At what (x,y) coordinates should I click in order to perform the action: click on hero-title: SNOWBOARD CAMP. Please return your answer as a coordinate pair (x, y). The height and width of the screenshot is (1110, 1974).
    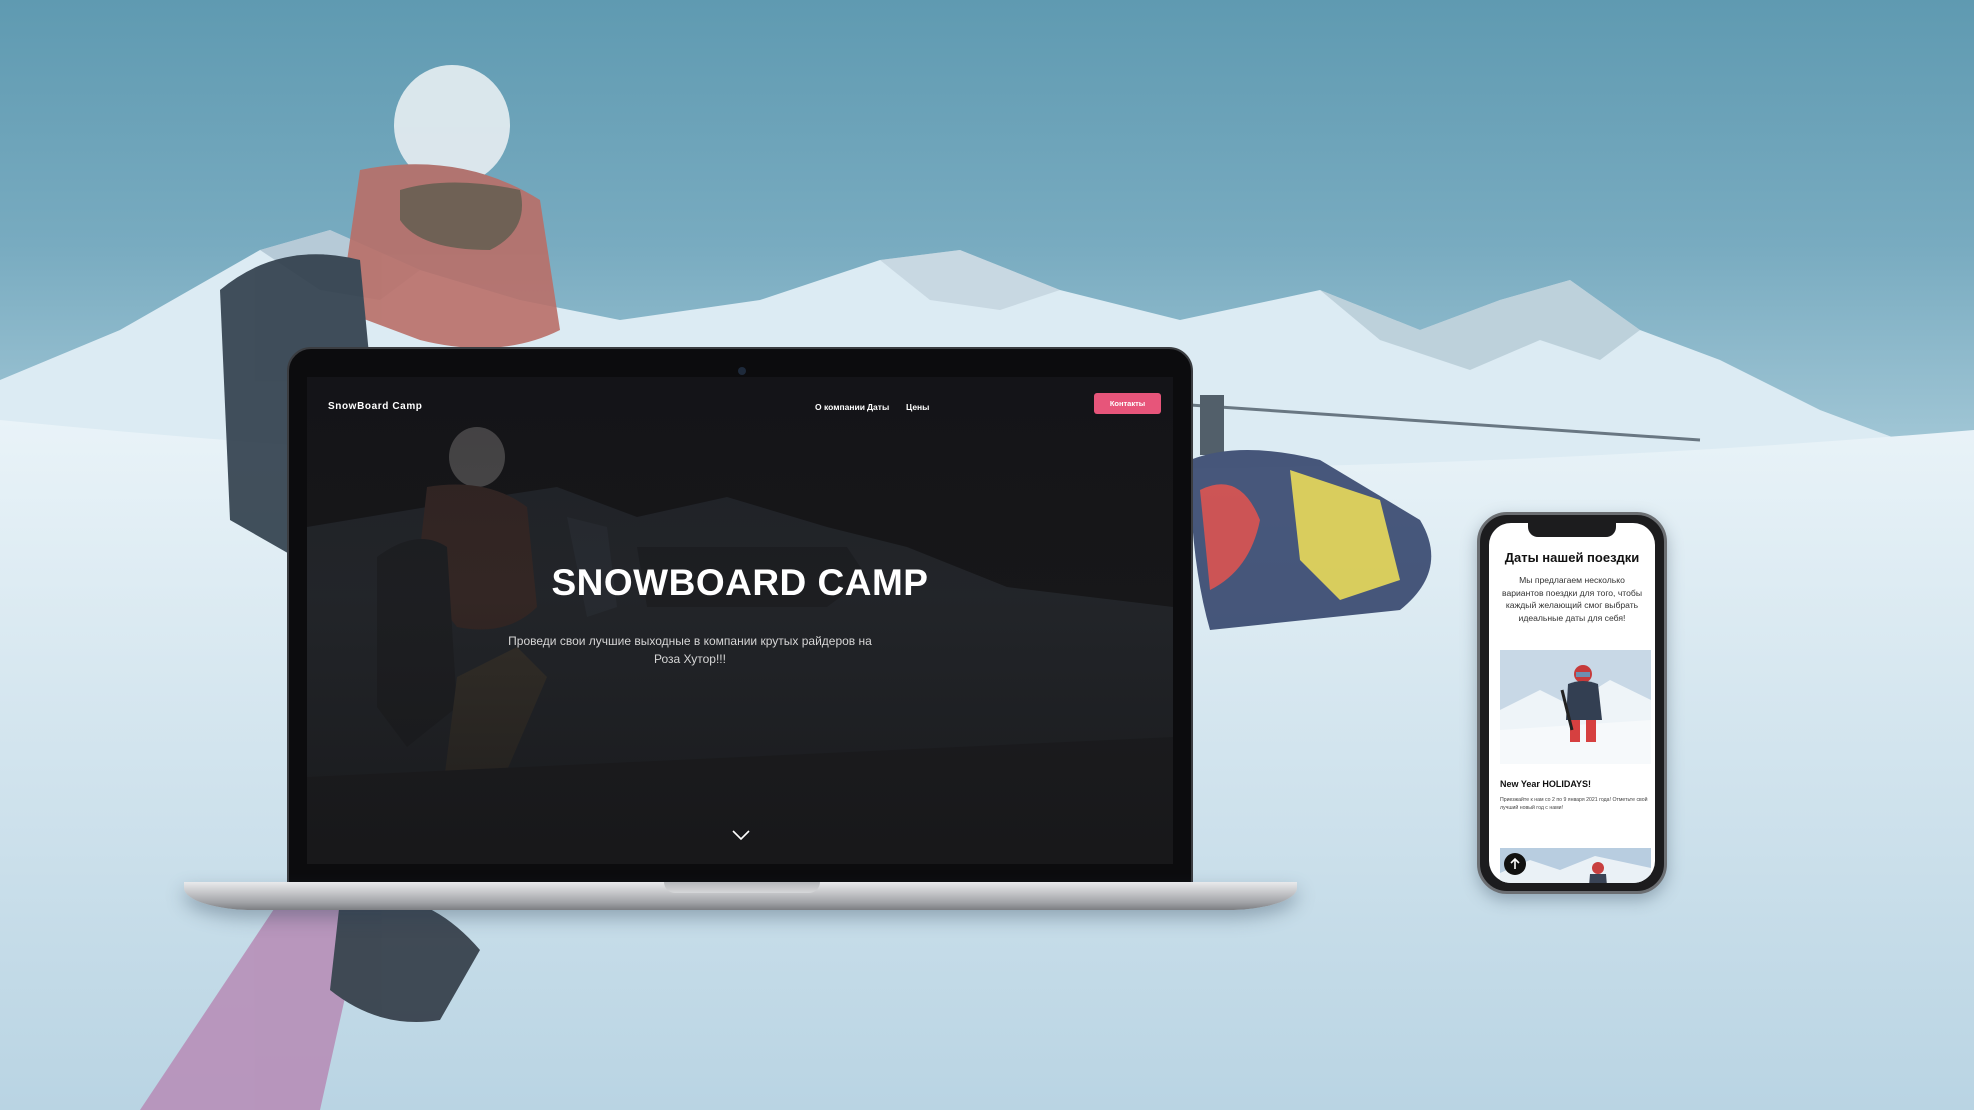
    Looking at the image, I should click on (740, 582).